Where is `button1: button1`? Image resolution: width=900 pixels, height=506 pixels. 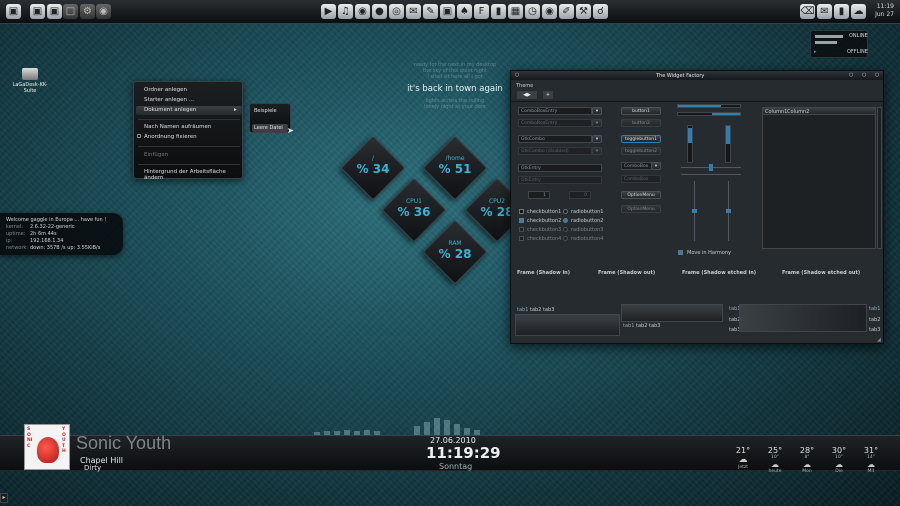 button1: button1 is located at coordinates (641, 111).